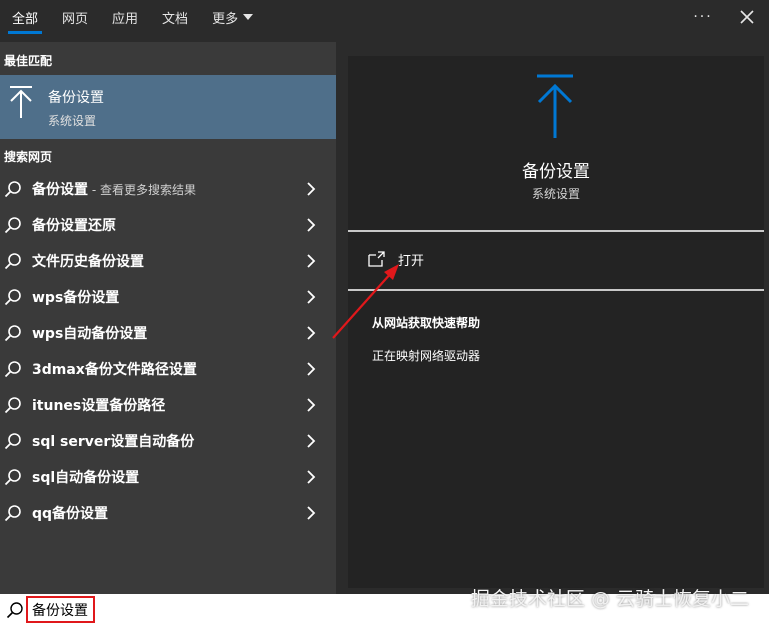  I want to click on web-result-item: 备份设置 - 查看更多搜索结果, so click(168, 189).